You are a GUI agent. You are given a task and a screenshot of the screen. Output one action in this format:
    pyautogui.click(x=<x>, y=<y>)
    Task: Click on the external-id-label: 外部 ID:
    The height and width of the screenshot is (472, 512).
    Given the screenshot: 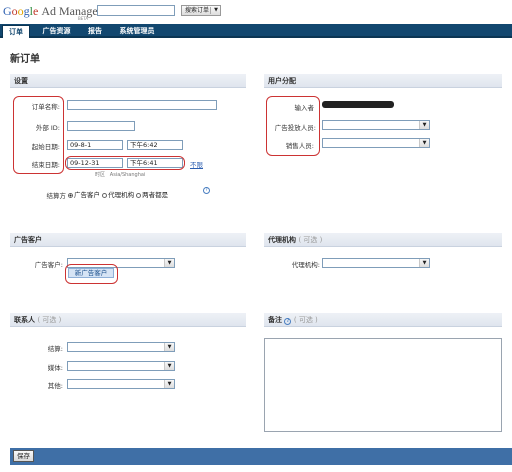 What is the action you would take?
    pyautogui.click(x=47, y=128)
    